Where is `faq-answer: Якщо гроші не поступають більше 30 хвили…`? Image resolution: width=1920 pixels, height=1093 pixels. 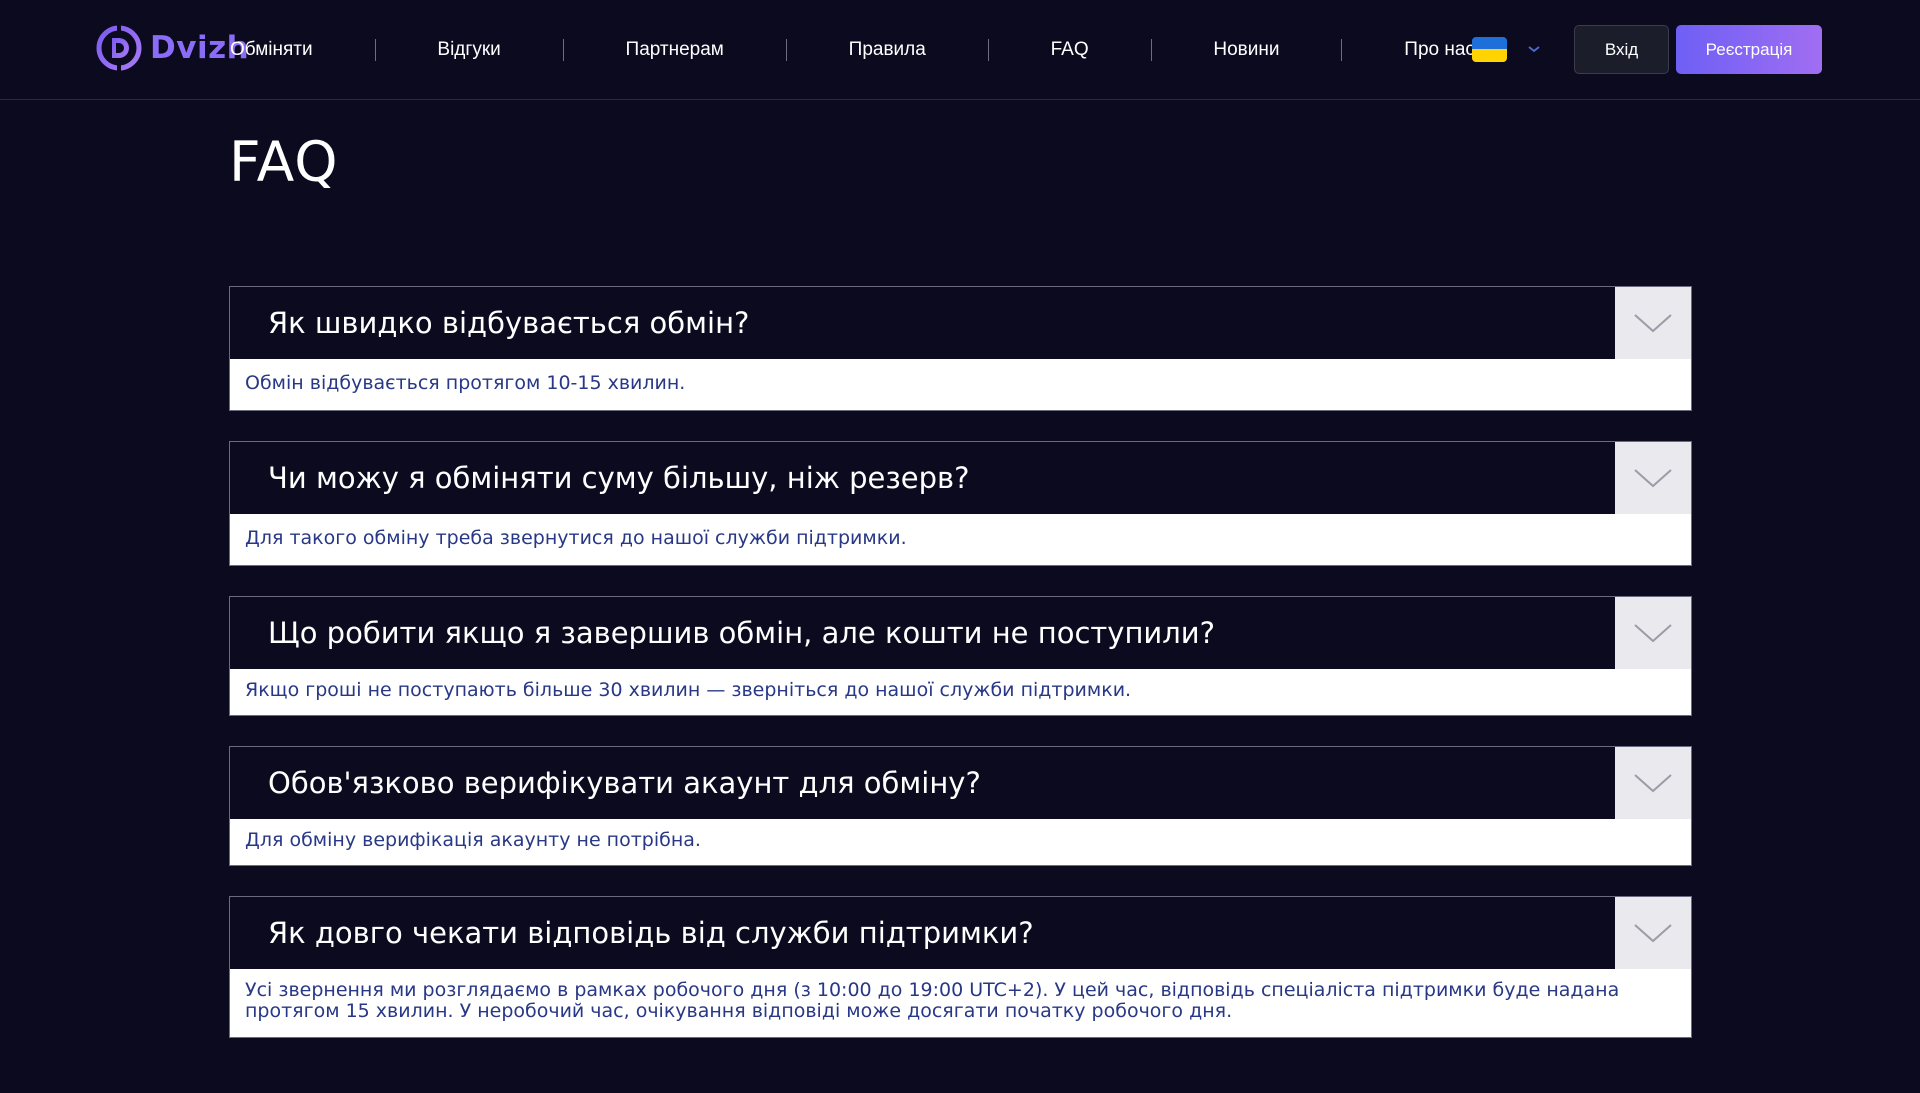
faq-answer: Якщо гроші не поступають більше 30 хвили… is located at coordinates (960, 692).